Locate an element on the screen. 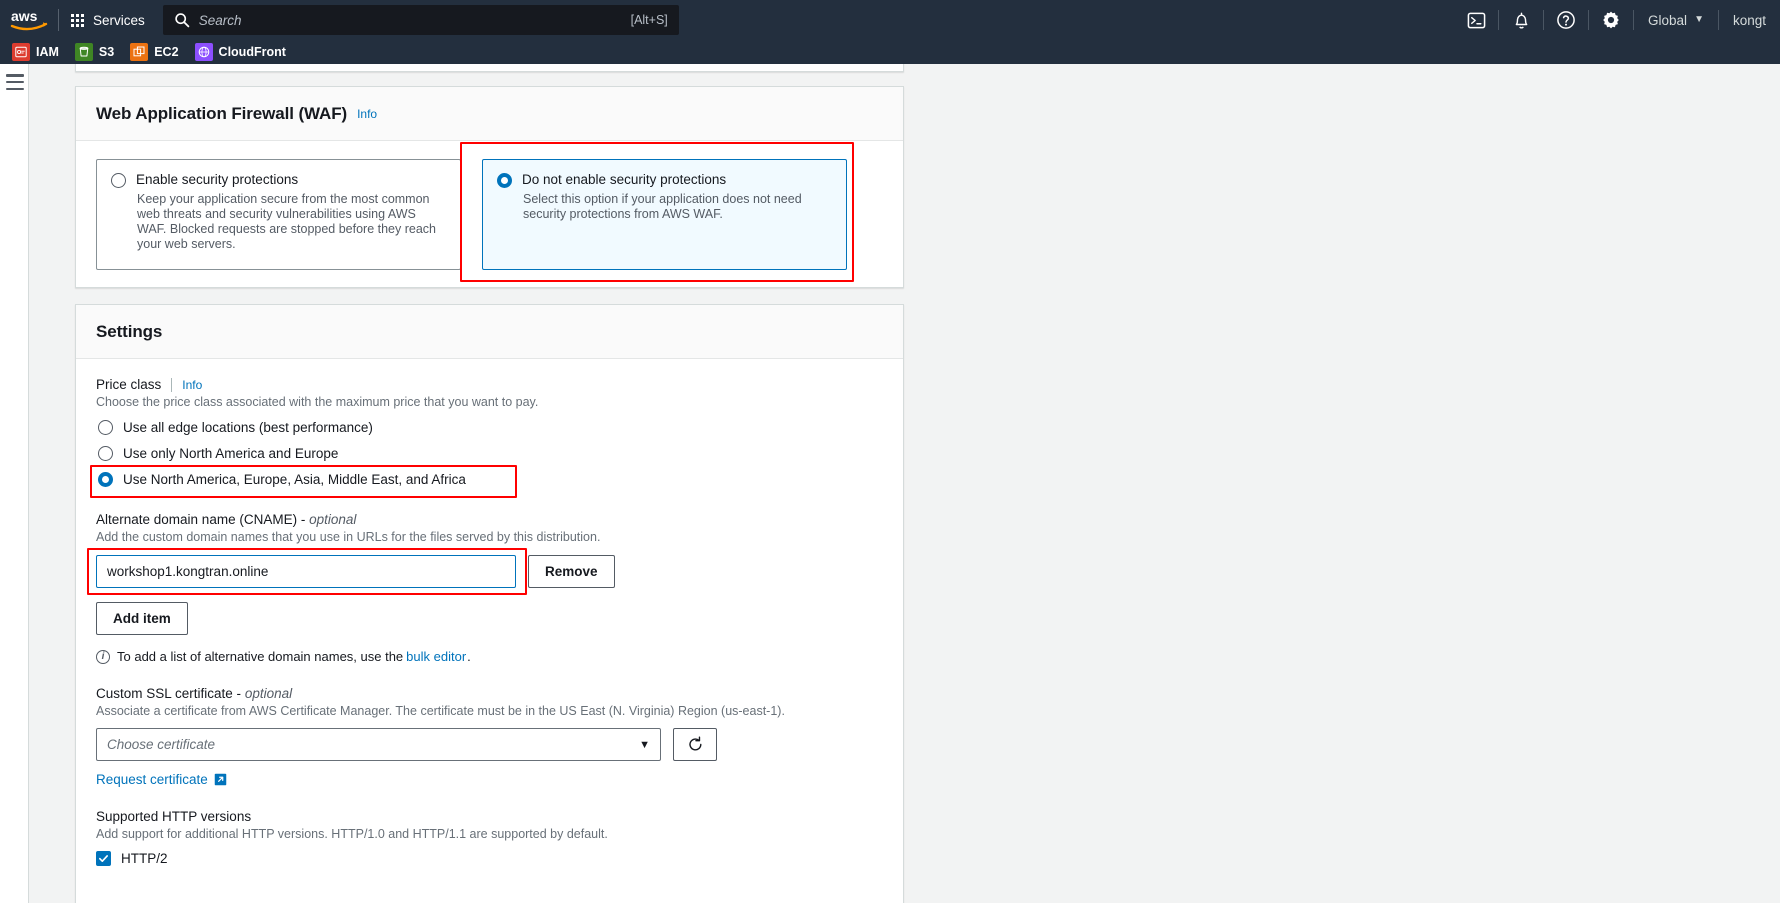 The width and height of the screenshot is (1780, 903). radio-north-america-europe is located at coordinates (105, 453).